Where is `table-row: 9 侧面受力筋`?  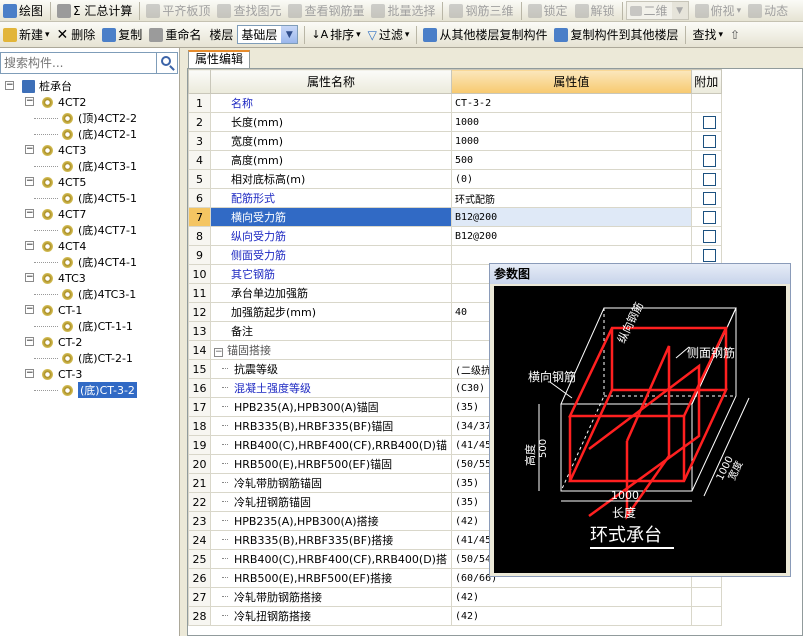 table-row: 9 侧面受力筋 is located at coordinates (495, 255).